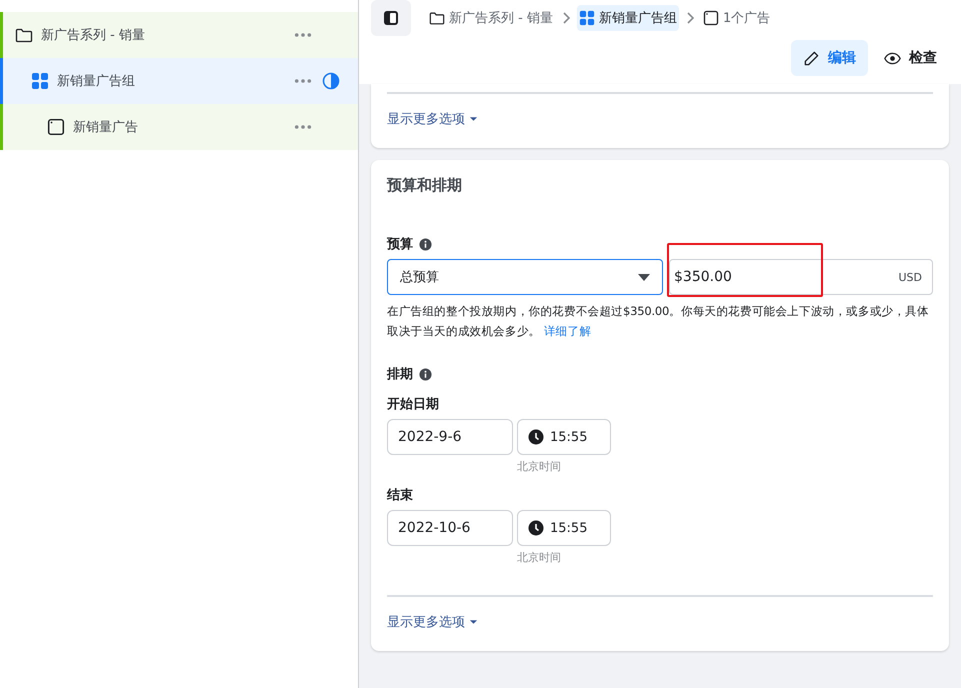 This screenshot has height=688, width=961. I want to click on breadcrumb-link: 新销量广告组, so click(627, 18).